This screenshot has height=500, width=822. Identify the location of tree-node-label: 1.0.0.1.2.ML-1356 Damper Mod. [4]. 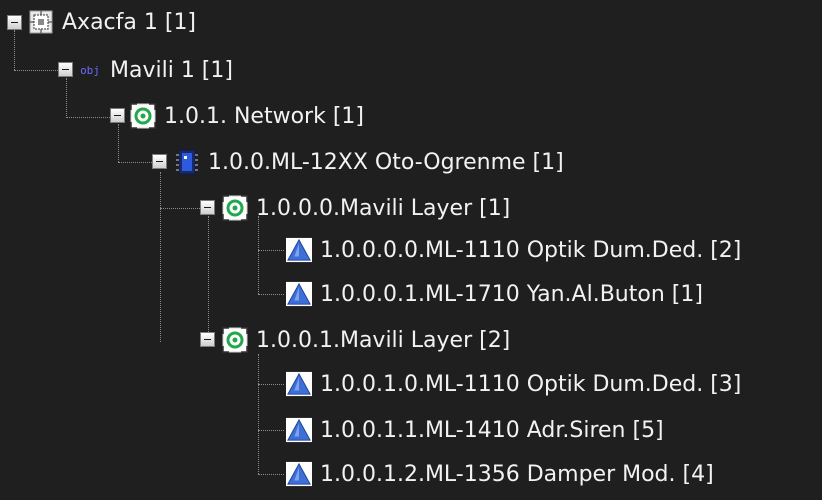
(517, 474).